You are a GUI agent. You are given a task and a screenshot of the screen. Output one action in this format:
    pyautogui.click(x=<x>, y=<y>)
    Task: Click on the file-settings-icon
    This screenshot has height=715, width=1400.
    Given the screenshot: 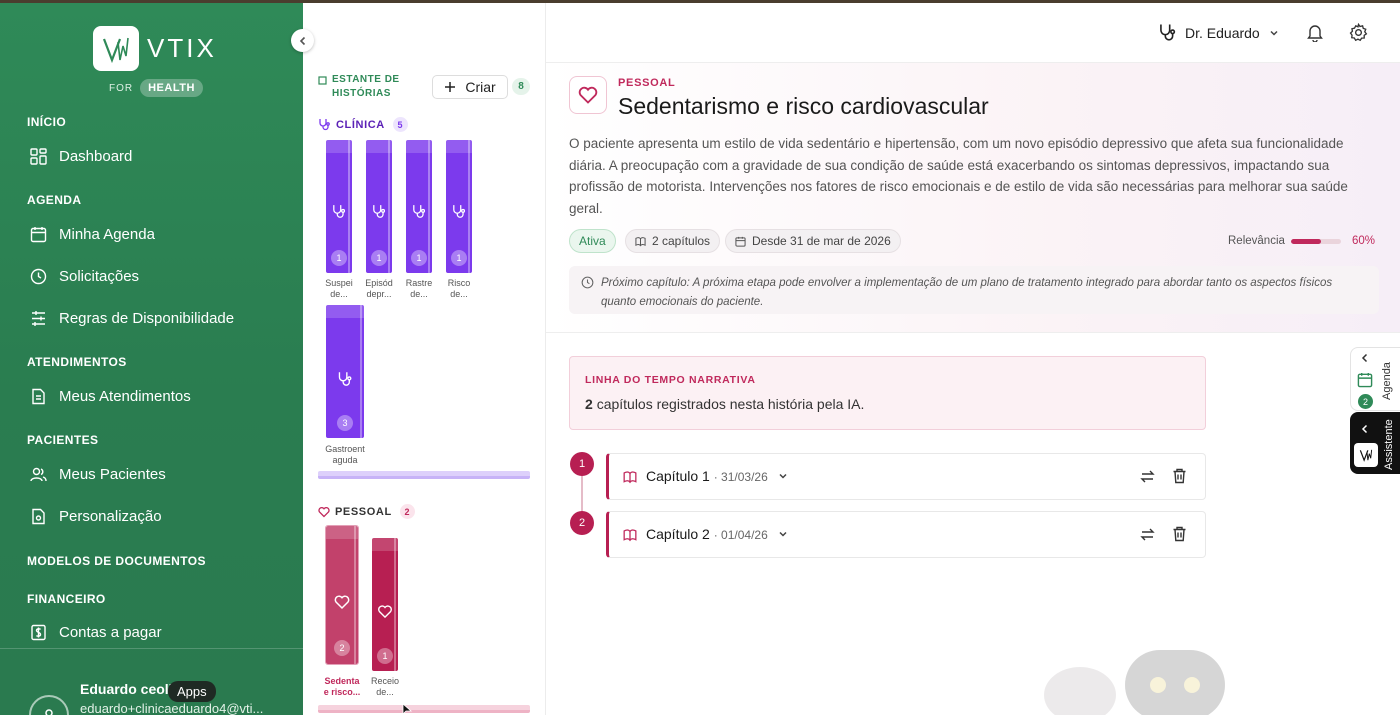 What is the action you would take?
    pyautogui.click(x=38, y=516)
    